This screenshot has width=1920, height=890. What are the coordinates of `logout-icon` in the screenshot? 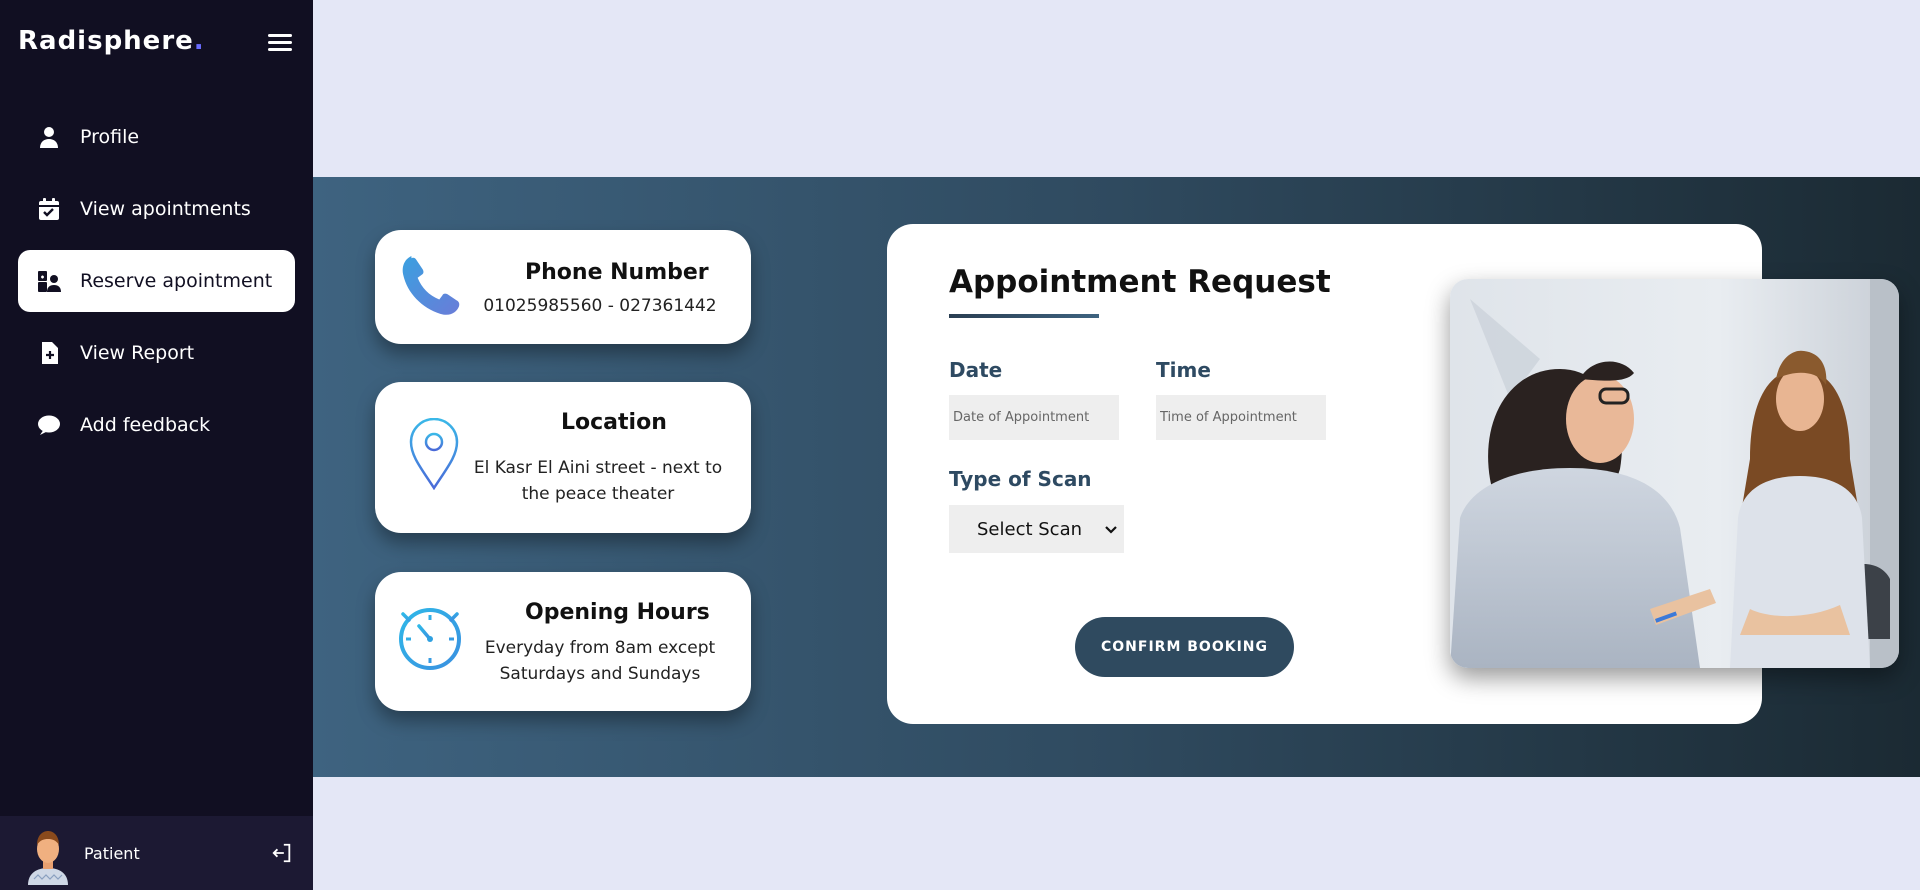 It's located at (282, 853).